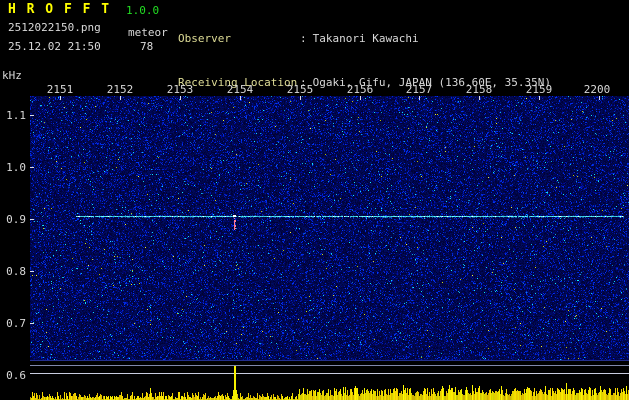  I want to click on output-filename: 2512022150.png, so click(54, 27).